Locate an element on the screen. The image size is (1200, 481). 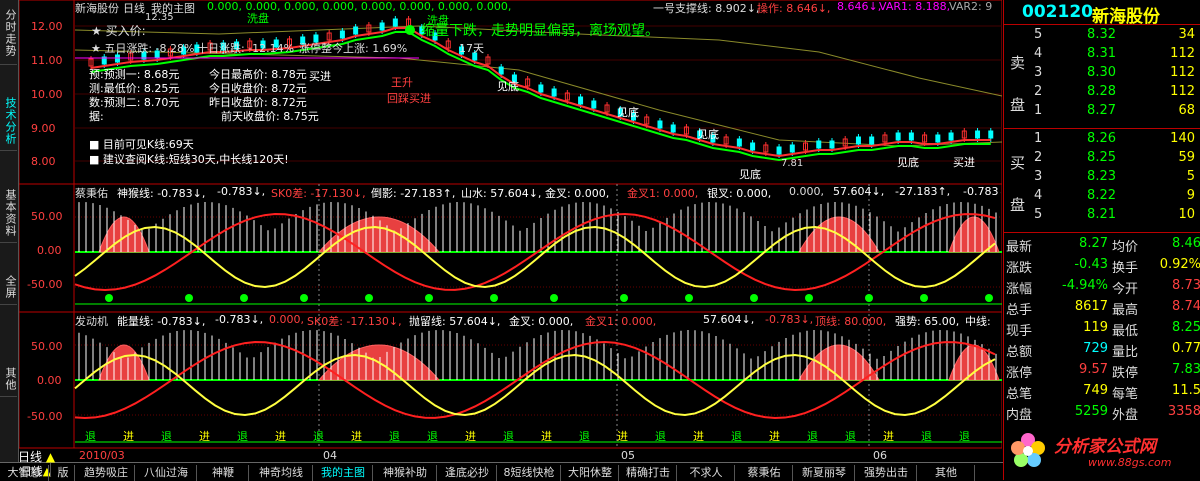
version-tab: 版 is located at coordinates (63, 473).